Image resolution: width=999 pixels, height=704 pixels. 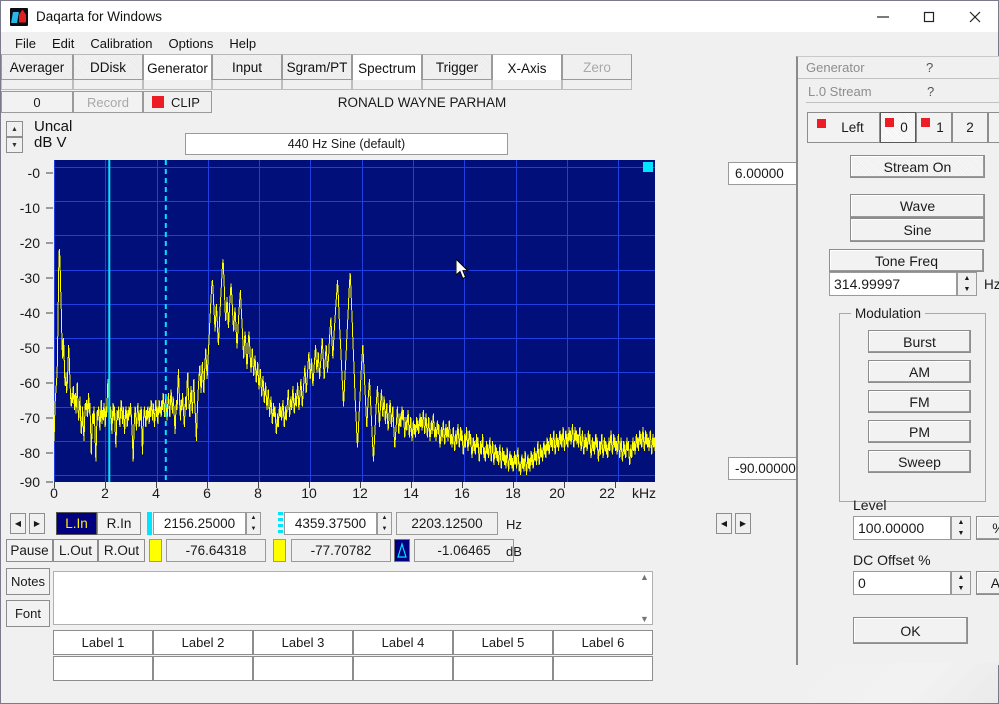 What do you see at coordinates (967, 289) in the screenshot?
I see `tone-freq-down-icon: ▼` at bounding box center [967, 289].